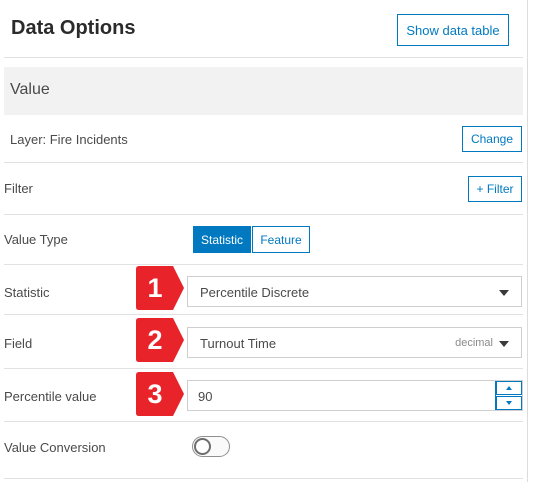 This screenshot has height=482, width=533. Describe the element at coordinates (55, 447) in the screenshot. I see `value-conversion-label: Value Conversion` at that location.